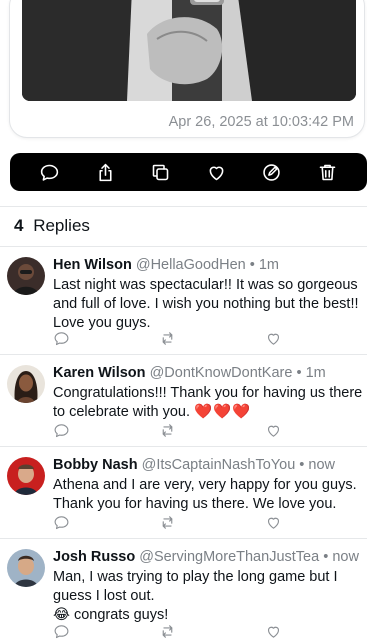 This screenshot has height=640, width=367. I want to click on post-timestamp: Apr 26, 2025 at 10:03:42 PM, so click(261, 122).